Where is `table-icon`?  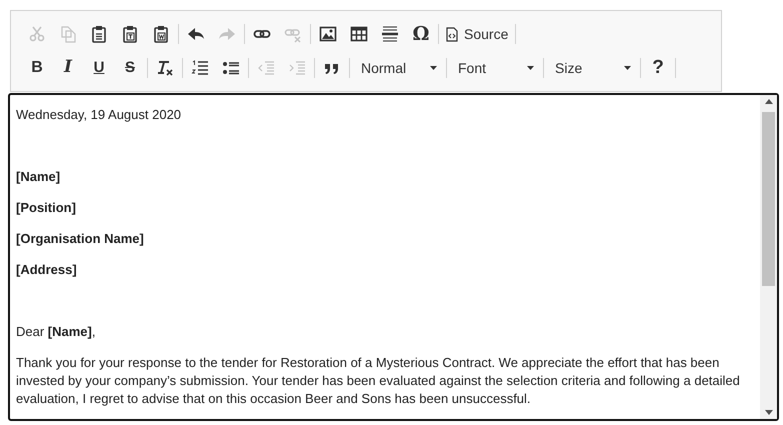
table-icon is located at coordinates (359, 34).